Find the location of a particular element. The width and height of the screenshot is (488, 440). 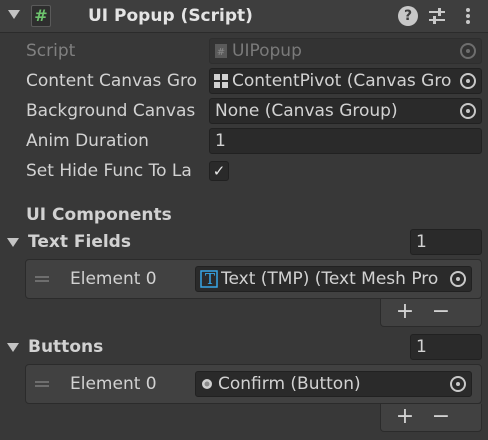

text-fields-footer: + − is located at coordinates (431, 313).